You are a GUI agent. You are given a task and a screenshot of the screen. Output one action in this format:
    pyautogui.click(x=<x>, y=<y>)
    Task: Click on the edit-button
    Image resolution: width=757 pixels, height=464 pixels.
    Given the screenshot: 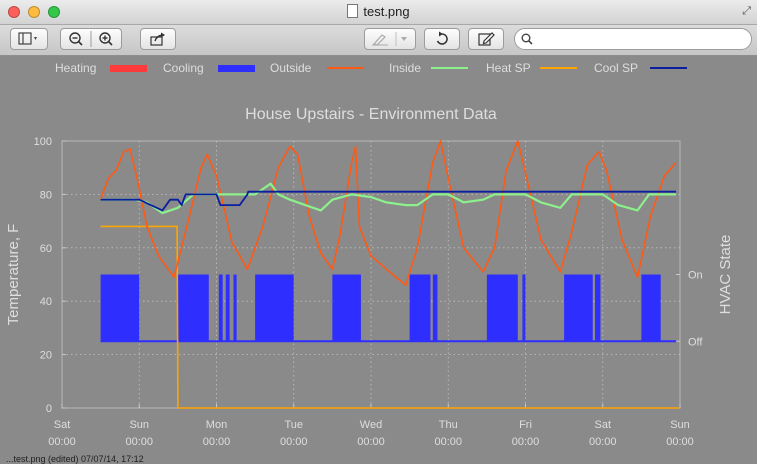 What is the action you would take?
    pyautogui.click(x=486, y=39)
    